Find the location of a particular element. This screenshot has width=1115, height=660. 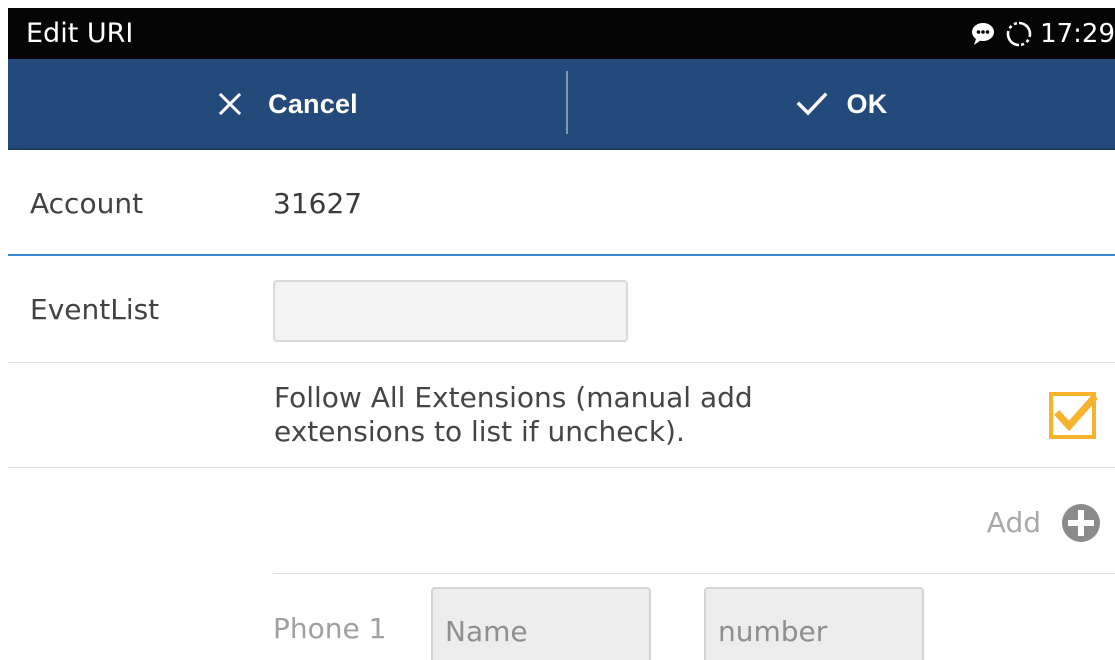

checkmark-icon is located at coordinates (811, 104).